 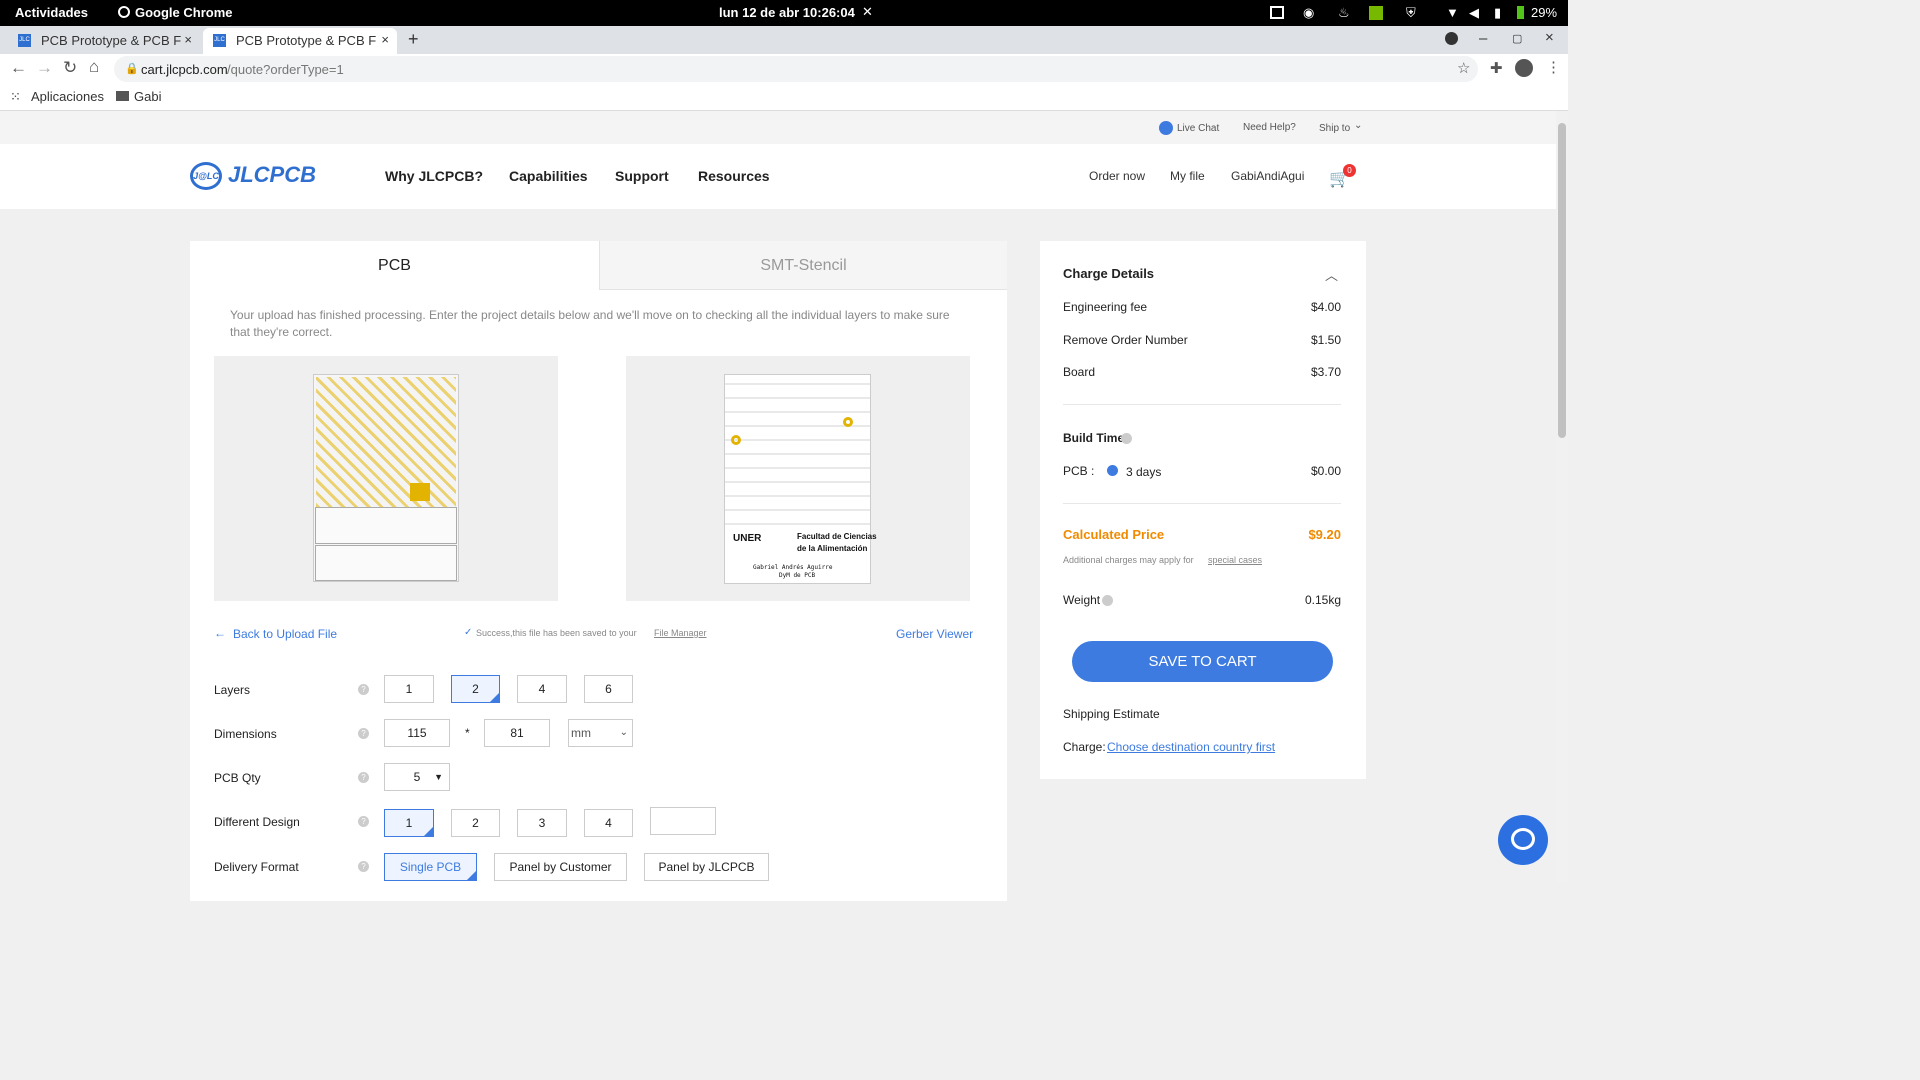 What do you see at coordinates (1325, 372) in the screenshot?
I see `charge-value: $3.70` at bounding box center [1325, 372].